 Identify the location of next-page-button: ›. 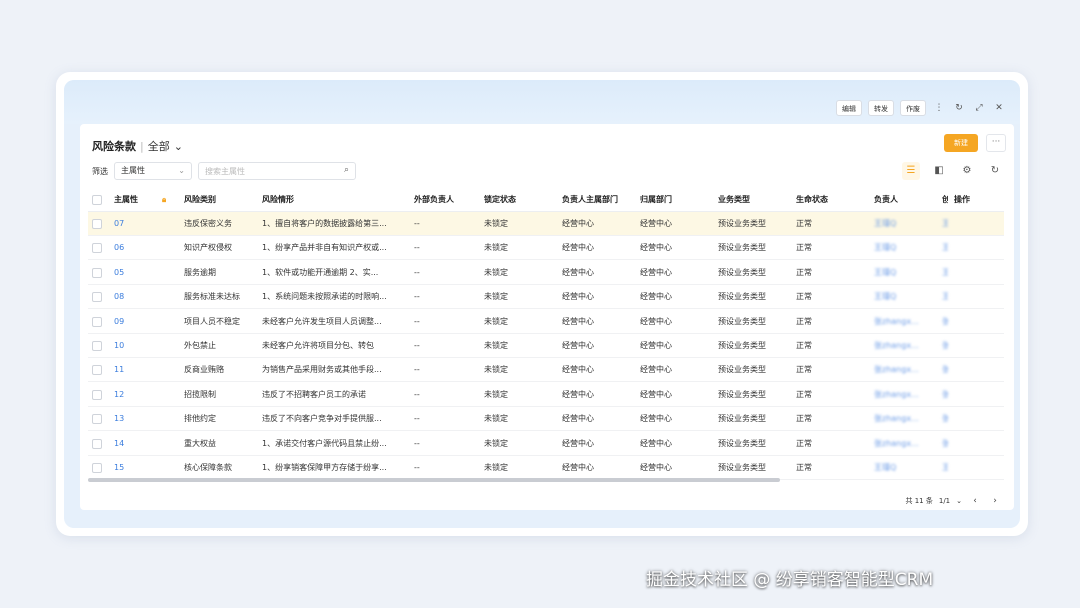
(995, 501).